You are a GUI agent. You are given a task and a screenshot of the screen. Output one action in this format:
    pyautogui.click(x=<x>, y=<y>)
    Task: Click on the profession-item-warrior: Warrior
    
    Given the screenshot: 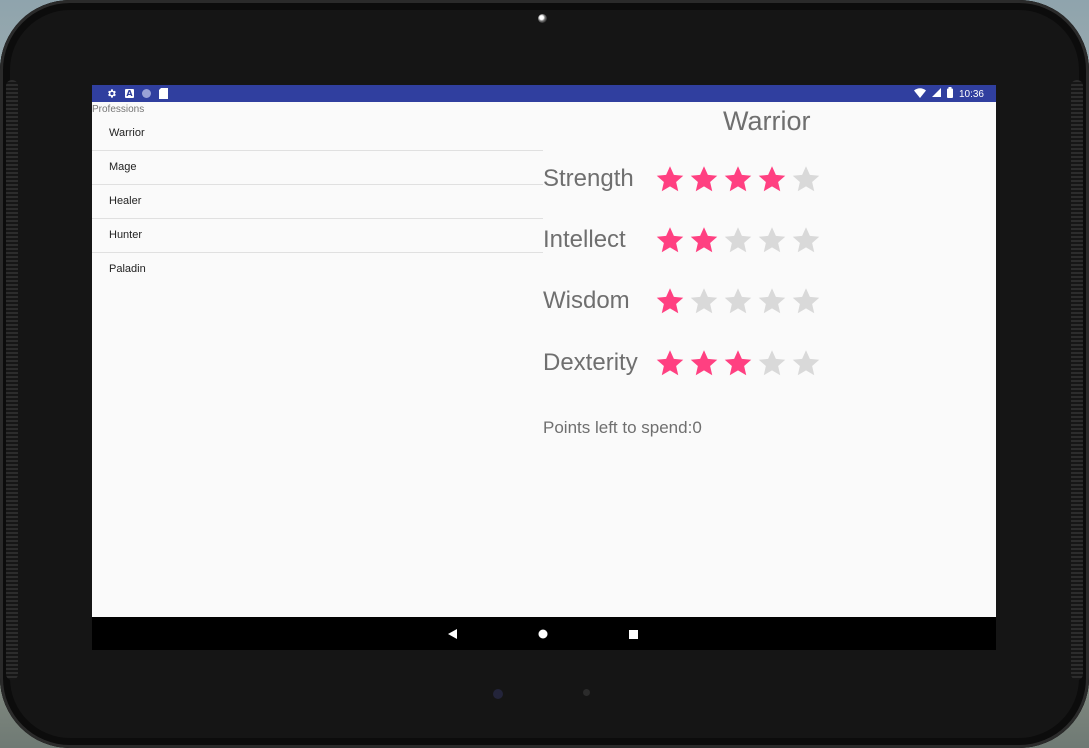 What is the action you would take?
    pyautogui.click(x=317, y=134)
    